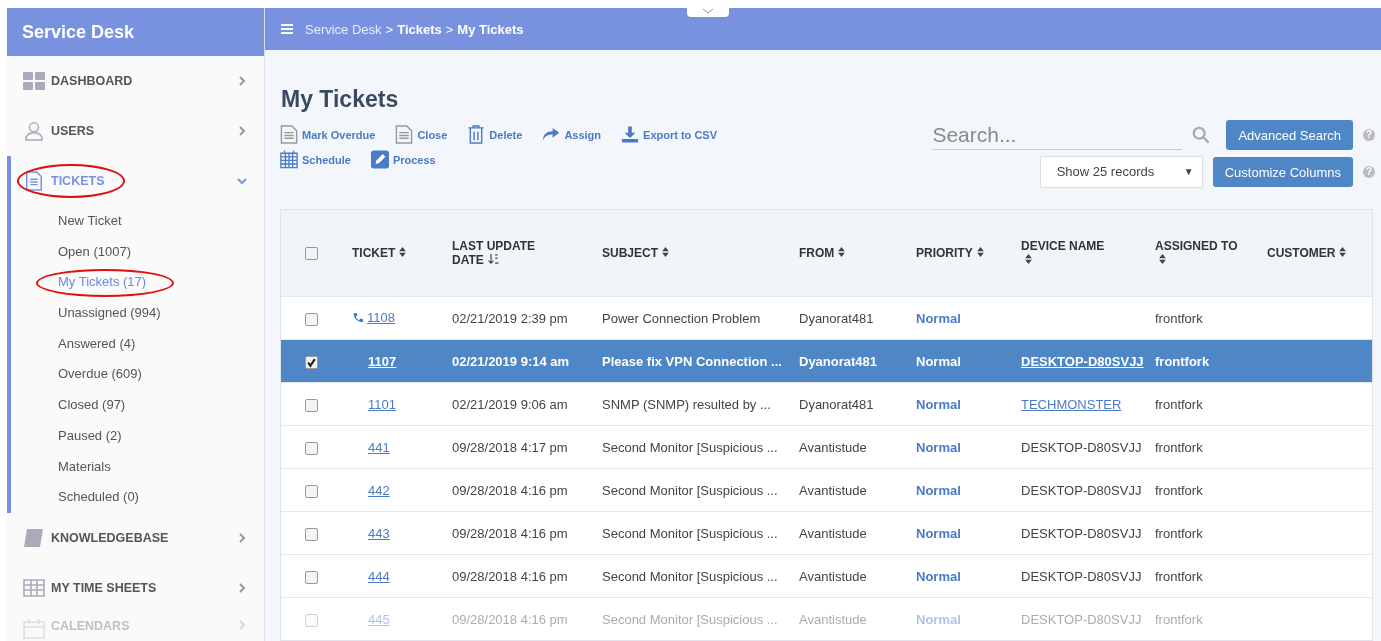  What do you see at coordinates (510, 576) in the screenshot?
I see `table-cell: 09/28/2018 4:16 pm` at bounding box center [510, 576].